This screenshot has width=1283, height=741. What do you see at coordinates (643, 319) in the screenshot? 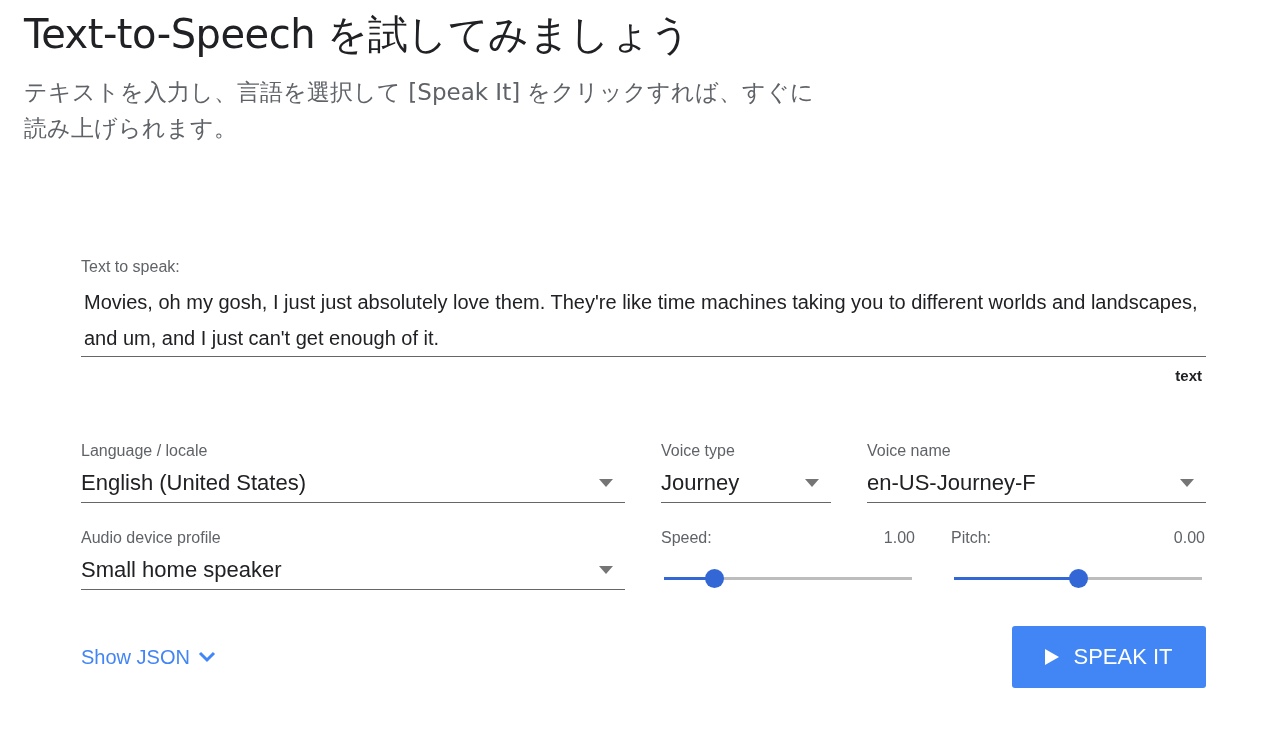
I see `text-input-field: Movies, oh my gosh, I just just absolutely love them. They're like time machines taking you to different worlds and landscapes, and um, and I just can't get enough of it.` at bounding box center [643, 319].